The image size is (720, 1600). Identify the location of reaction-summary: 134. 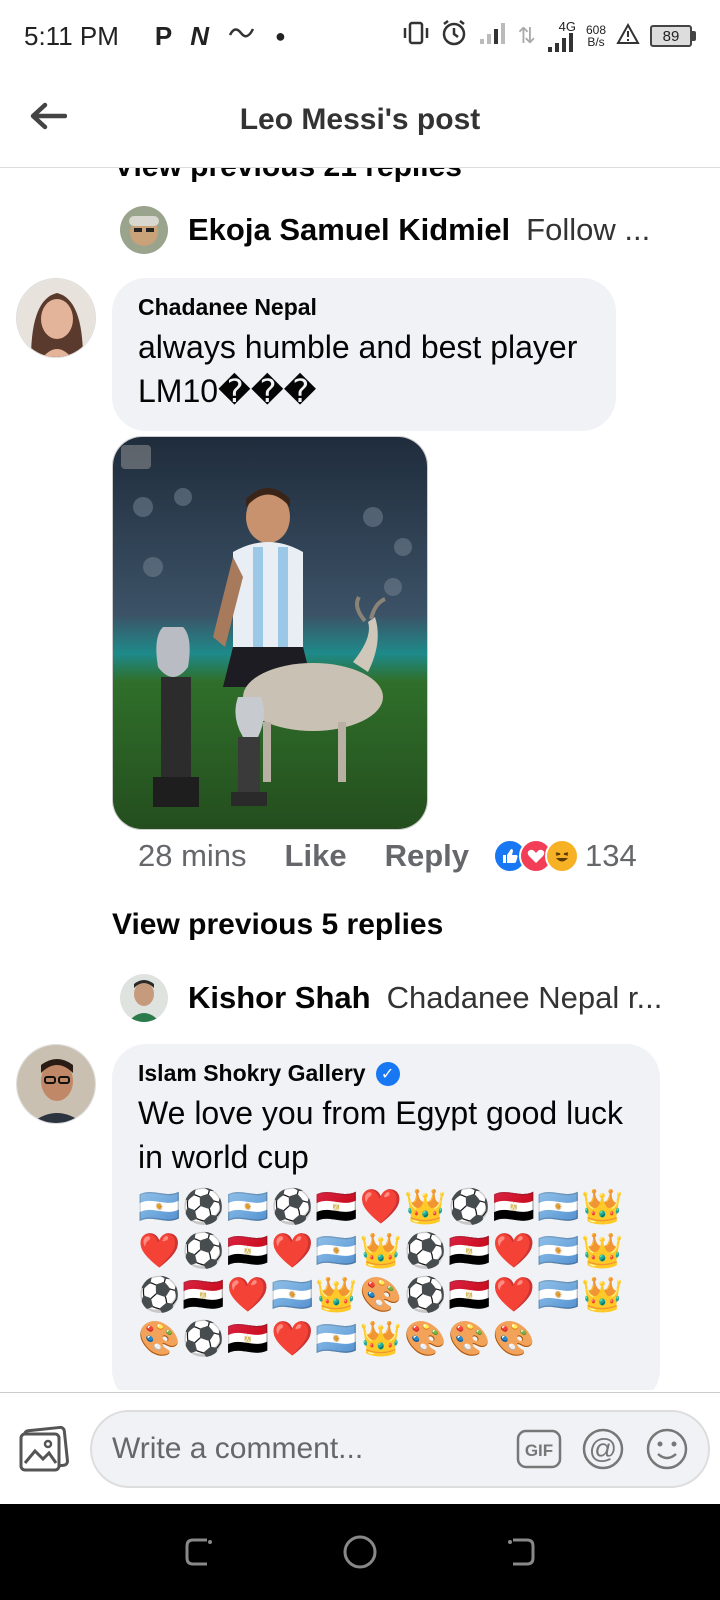
(565, 856).